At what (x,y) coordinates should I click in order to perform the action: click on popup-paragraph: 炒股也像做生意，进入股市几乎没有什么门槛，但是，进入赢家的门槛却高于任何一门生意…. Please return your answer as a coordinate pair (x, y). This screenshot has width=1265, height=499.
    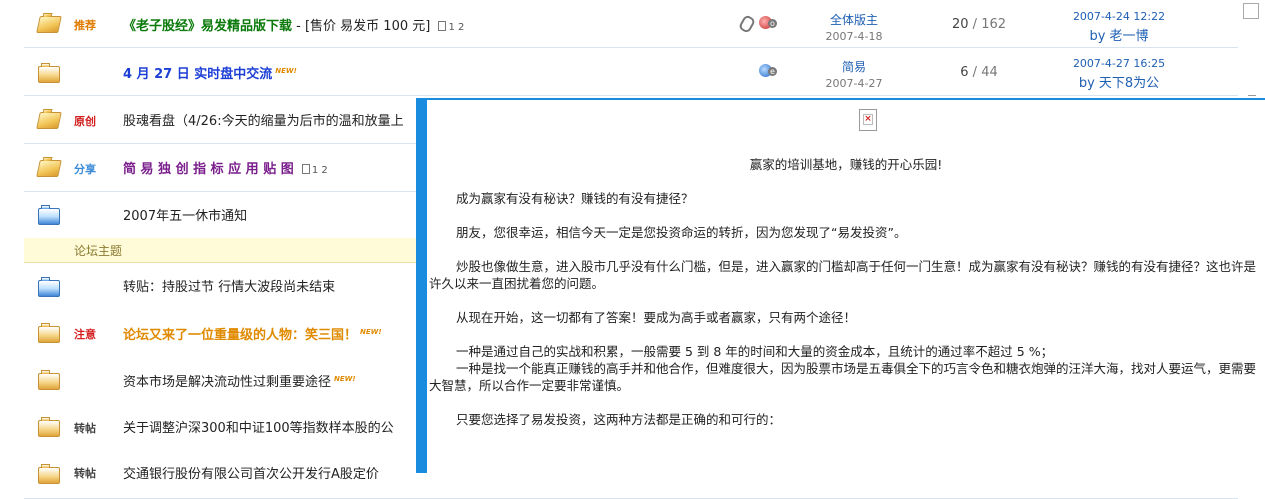
    Looking at the image, I should click on (843, 275).